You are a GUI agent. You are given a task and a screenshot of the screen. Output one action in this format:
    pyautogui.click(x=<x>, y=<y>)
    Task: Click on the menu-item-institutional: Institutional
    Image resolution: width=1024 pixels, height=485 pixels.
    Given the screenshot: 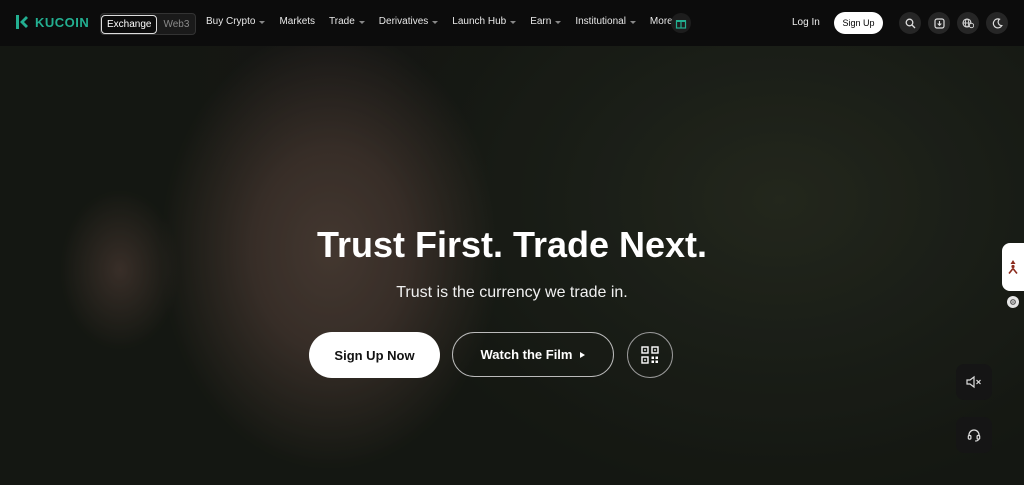 What is the action you would take?
    pyautogui.click(x=605, y=21)
    